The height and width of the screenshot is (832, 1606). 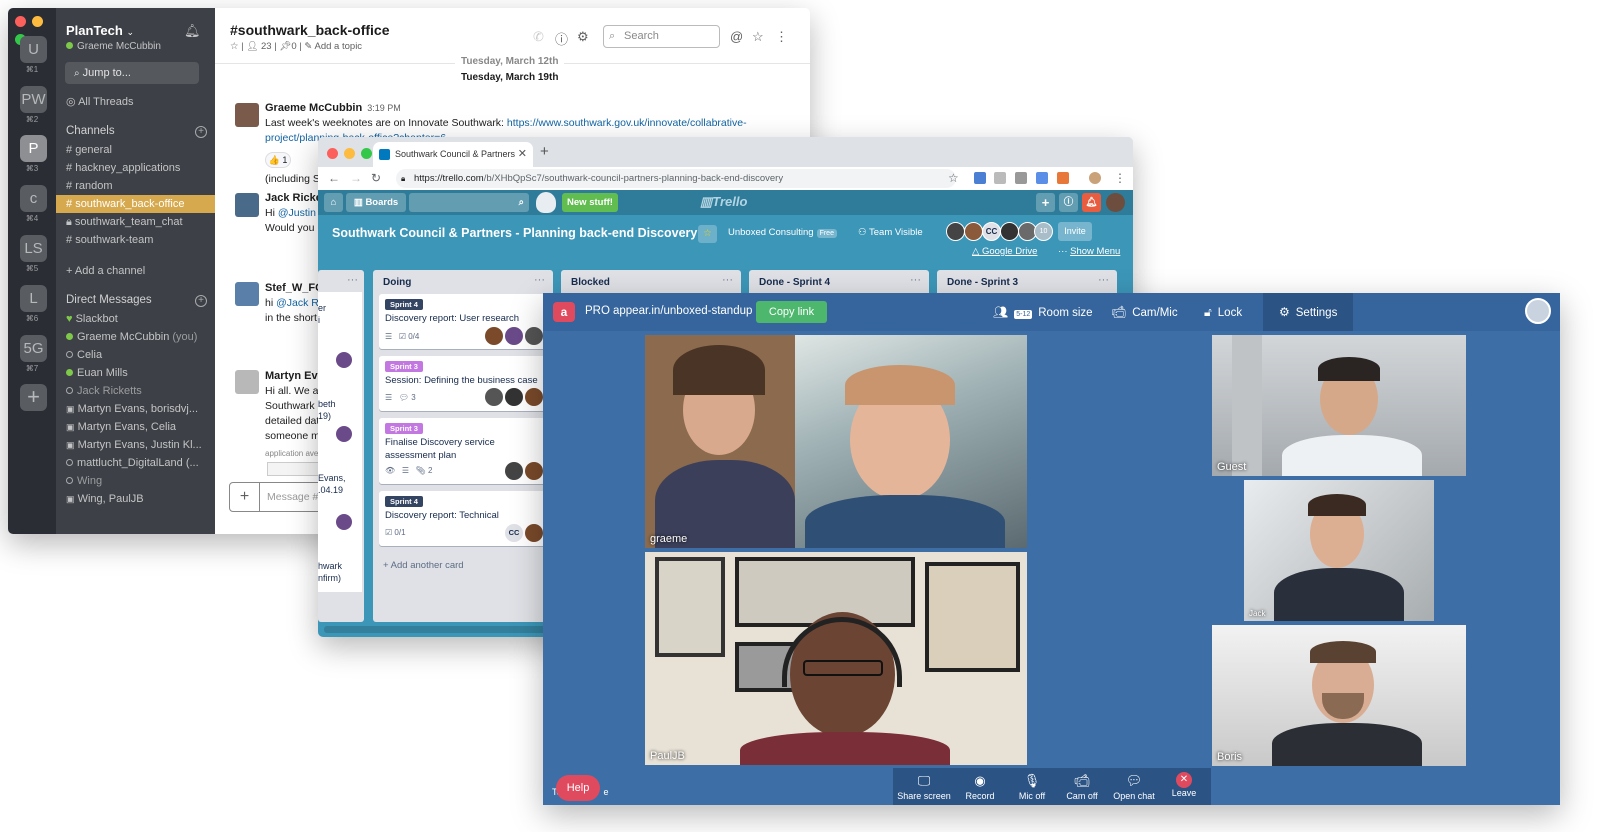 What do you see at coordinates (1082, 786) in the screenshot?
I see `cam-off-button: 📹︎ Cam off` at bounding box center [1082, 786].